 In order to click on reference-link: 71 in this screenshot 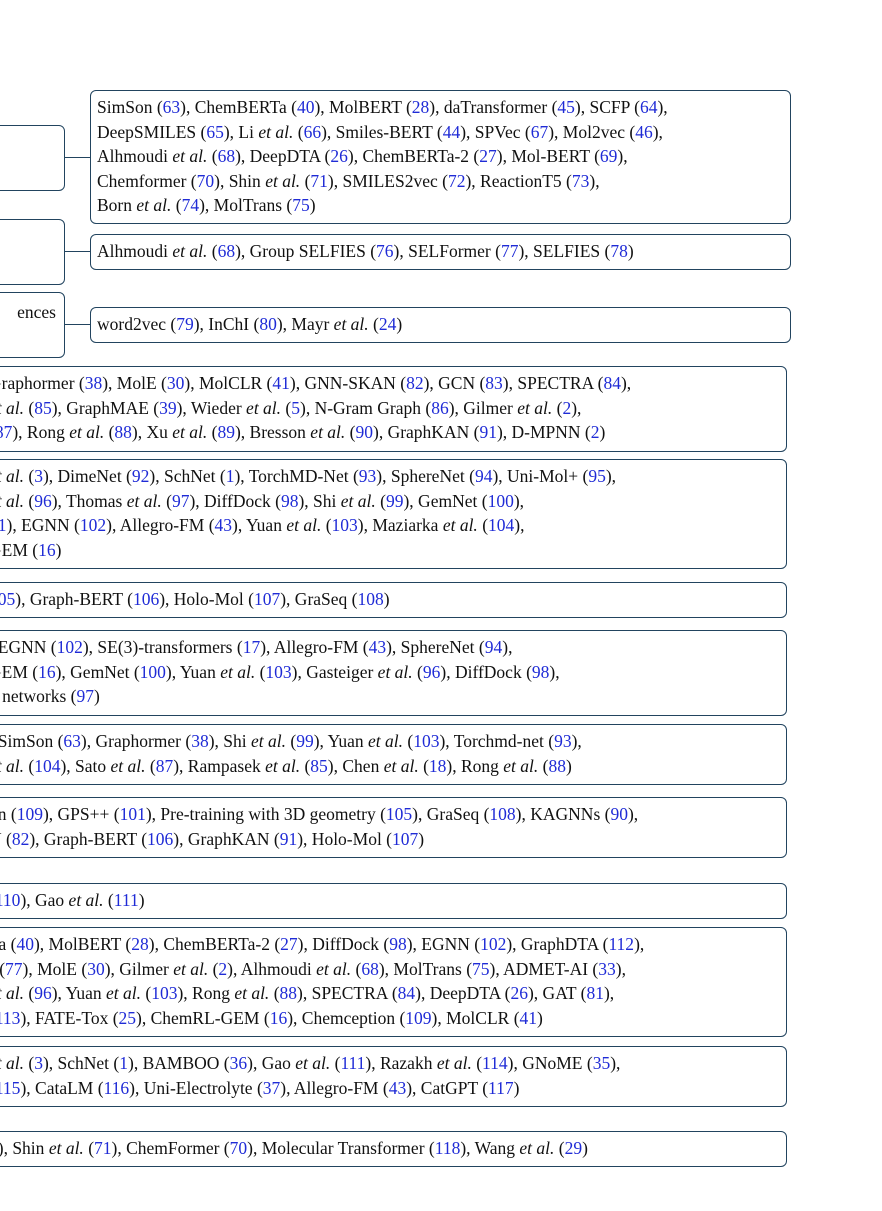, I will do `click(103, 1148)`.